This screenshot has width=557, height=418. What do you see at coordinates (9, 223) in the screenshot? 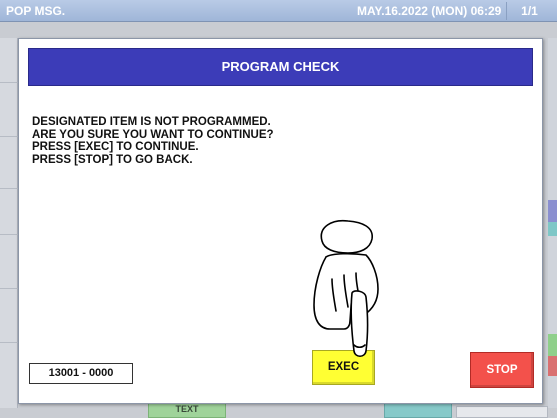
I see `background-left-strip` at bounding box center [9, 223].